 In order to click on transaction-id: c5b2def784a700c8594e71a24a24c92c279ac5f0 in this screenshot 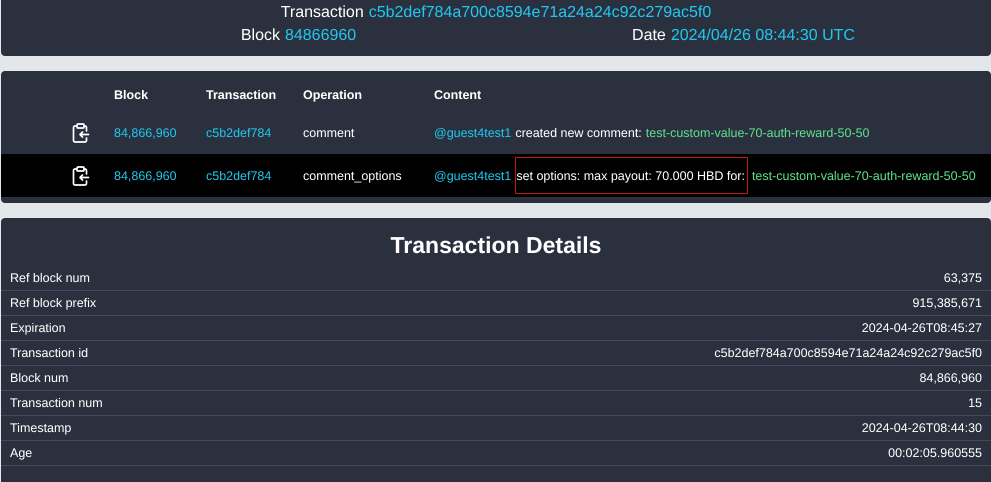, I will do `click(540, 12)`.